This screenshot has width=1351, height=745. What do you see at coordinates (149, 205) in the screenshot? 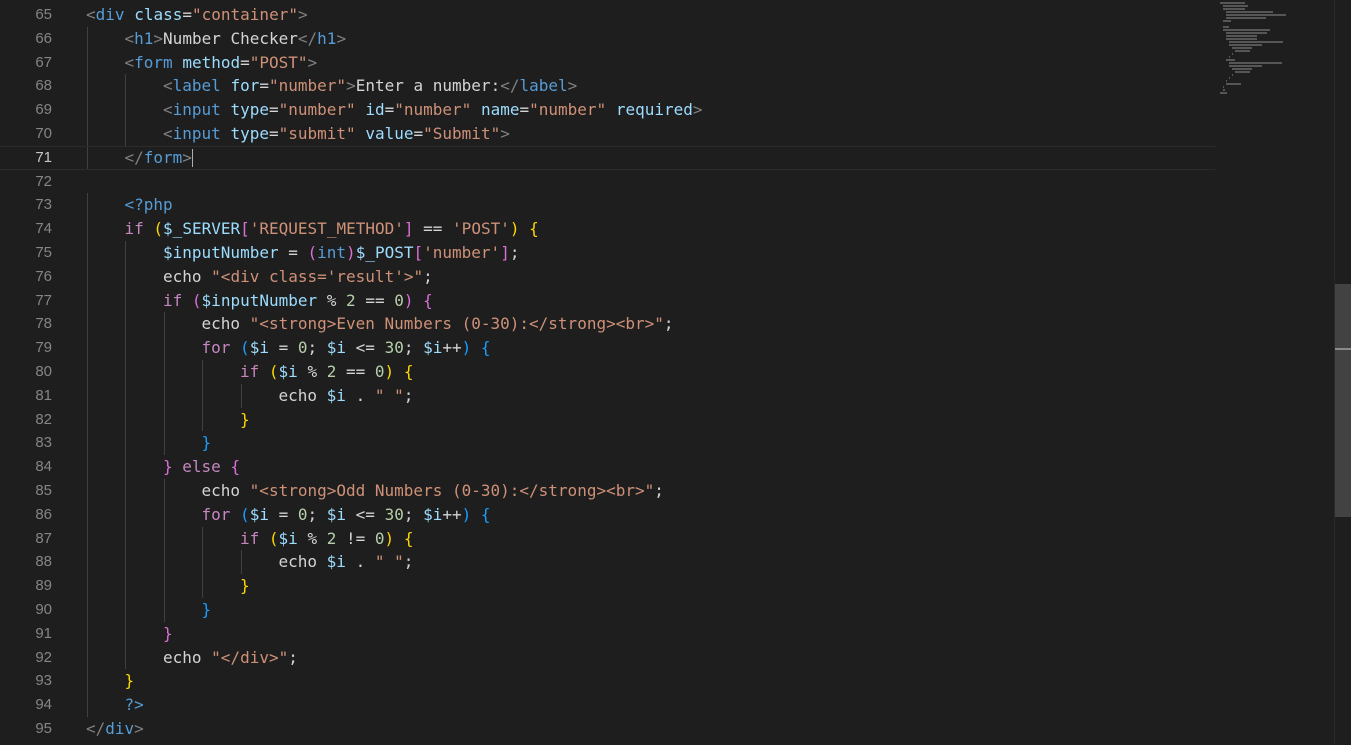
I see `code-text: <?php` at bounding box center [149, 205].